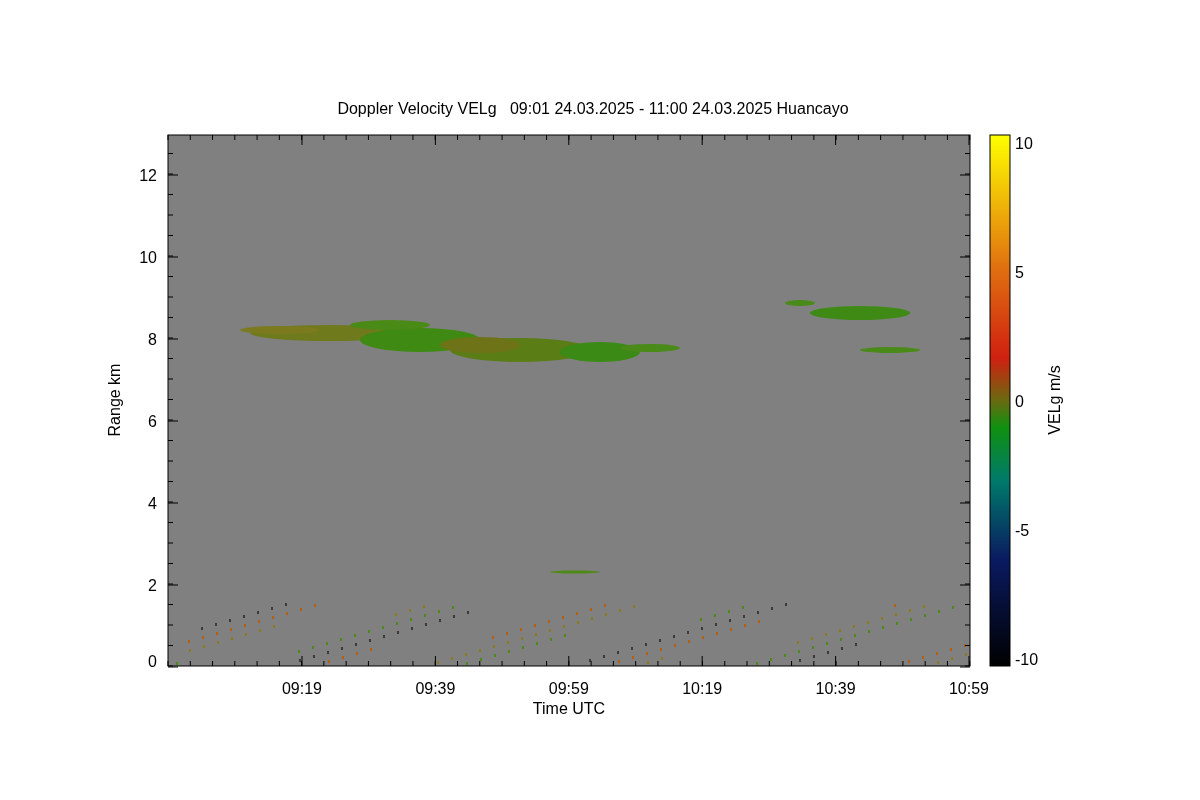  What do you see at coordinates (1024, 143) in the screenshot?
I see `color-scale-label: 10` at bounding box center [1024, 143].